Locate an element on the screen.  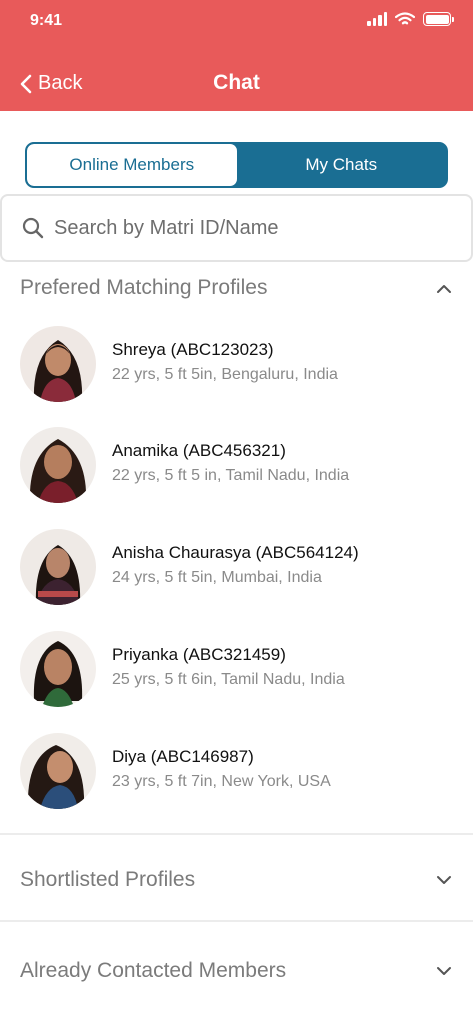
profile-name: Anisha Chaurasya (ABC564124) is located at coordinates (235, 552).